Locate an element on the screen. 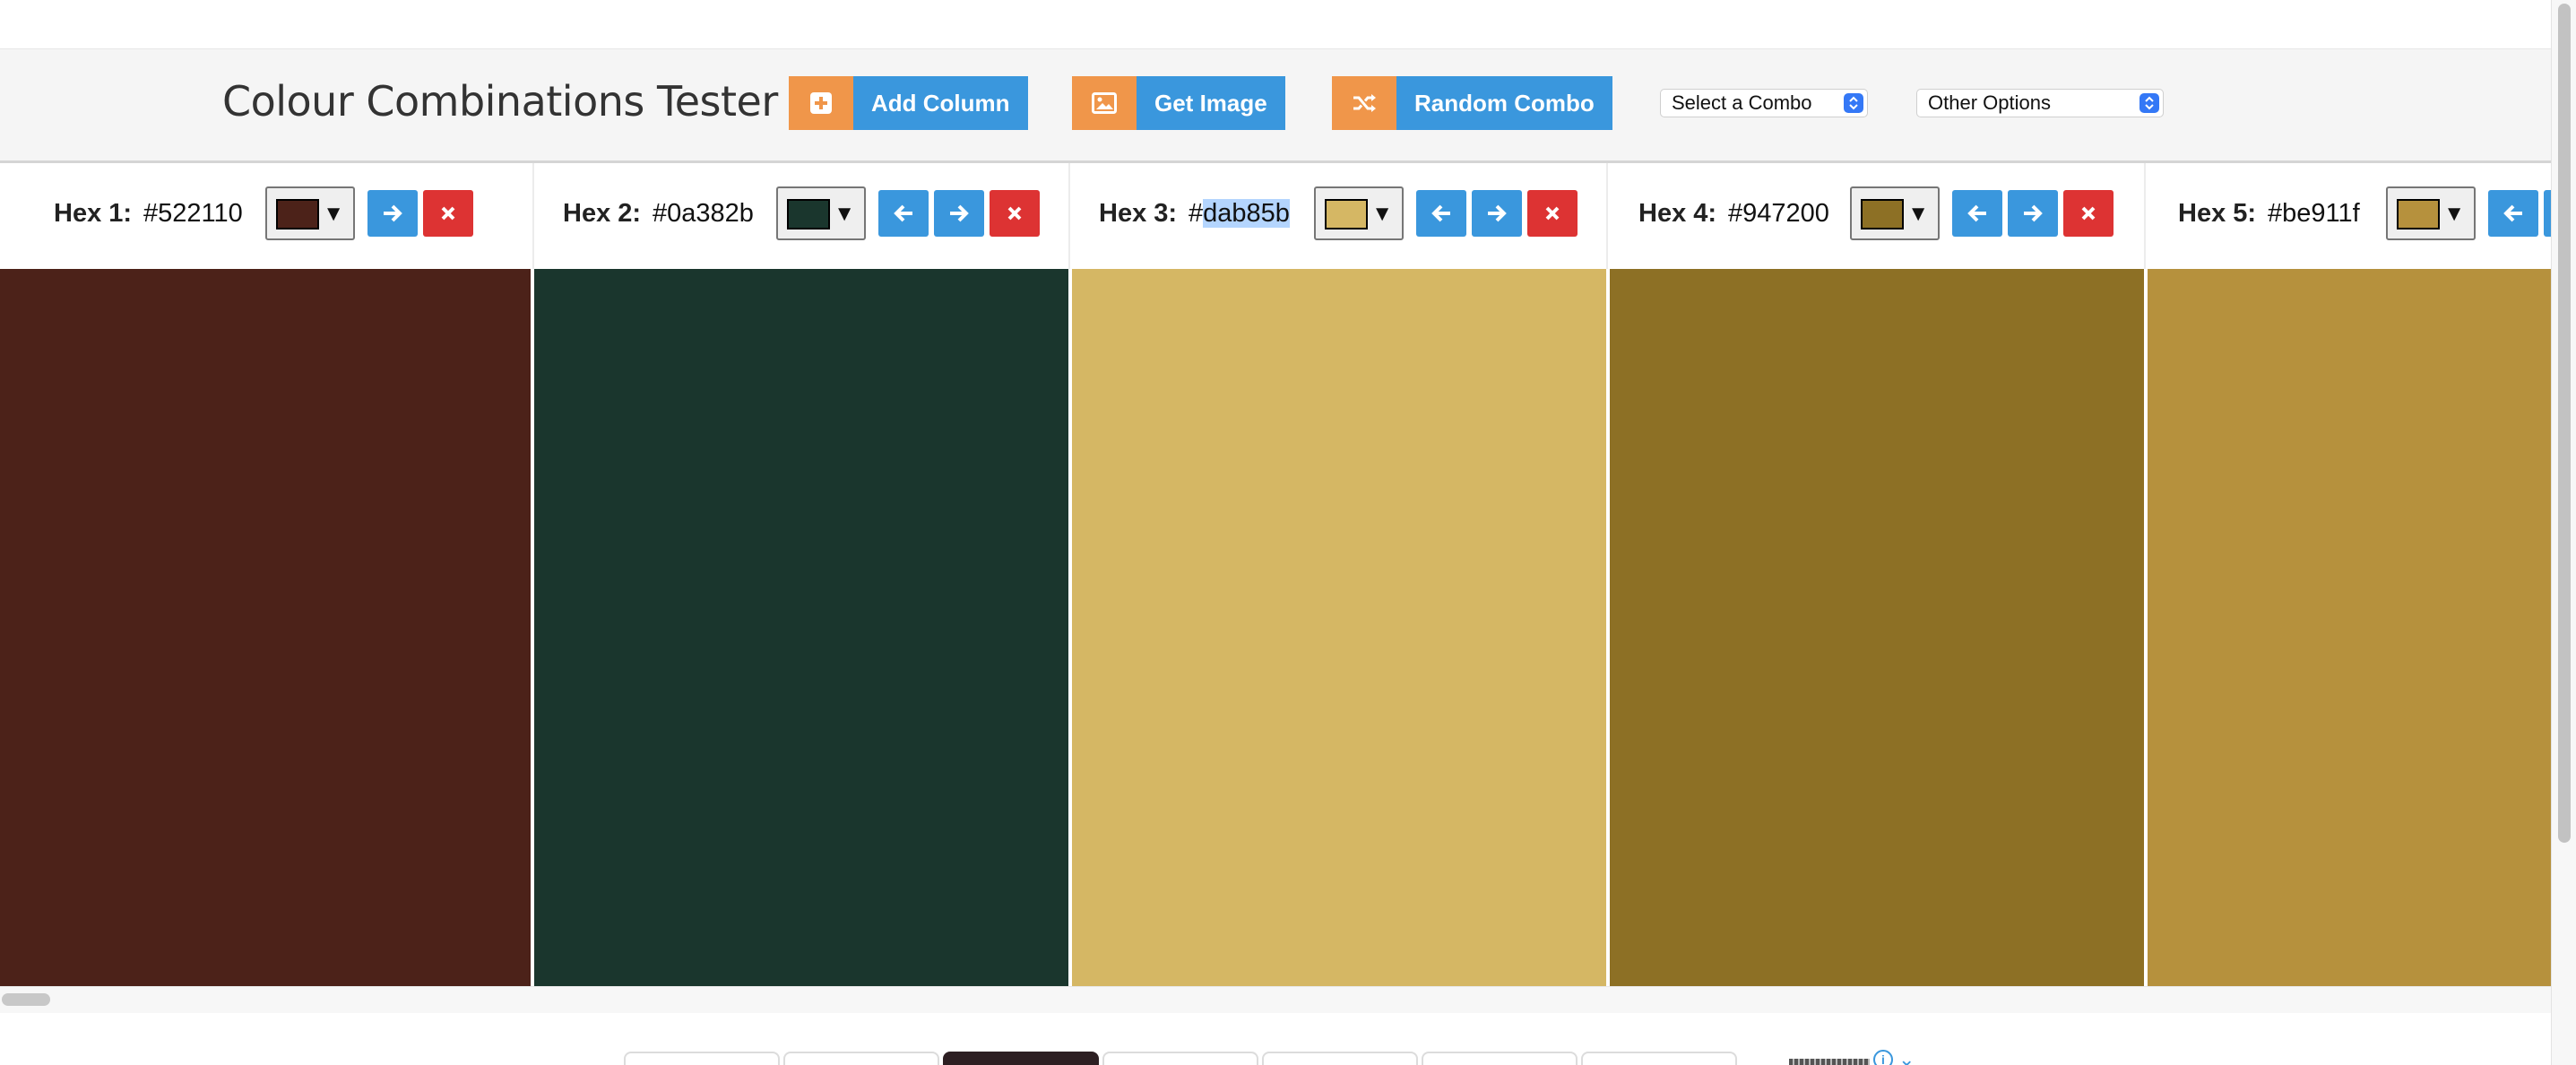 The image size is (2576, 1065). hex-control-1: Hex 1: #522110 ▼ is located at coordinates (267, 216).